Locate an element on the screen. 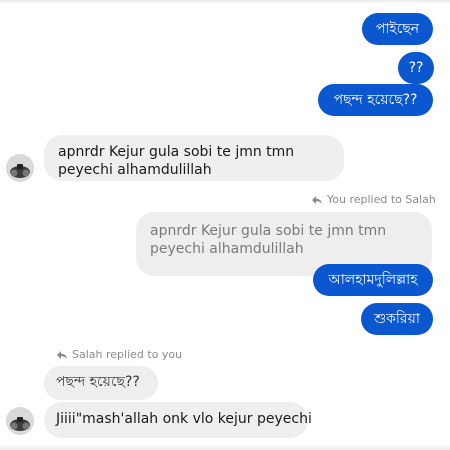  outgoing-message: ?? is located at coordinates (416, 68).